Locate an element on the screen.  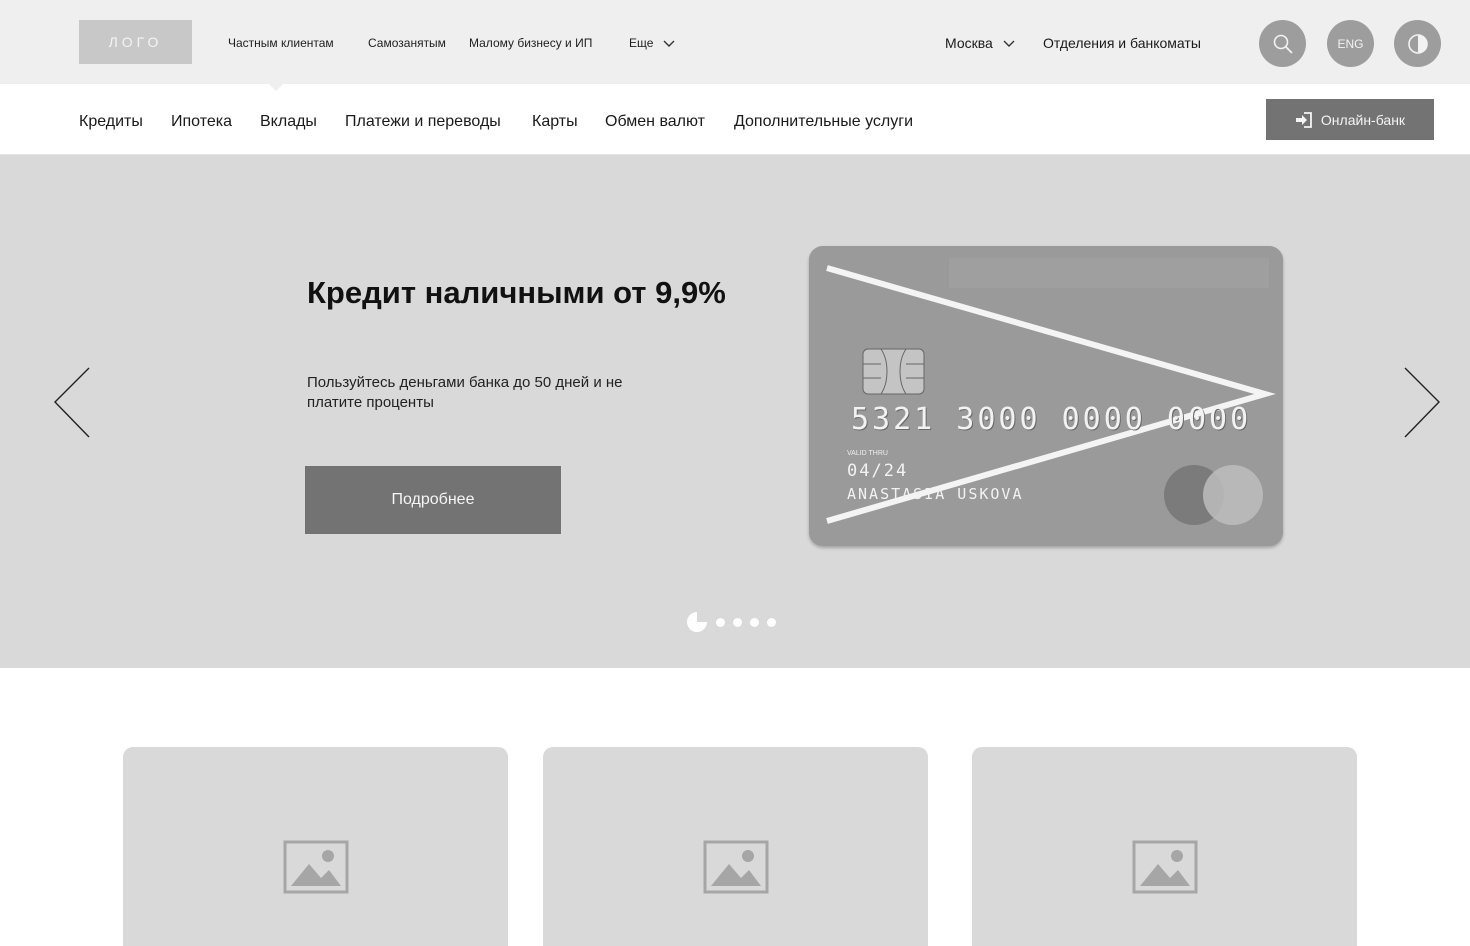
segment-small-business: Малому бизнесу и ИП is located at coordinates (530, 43).